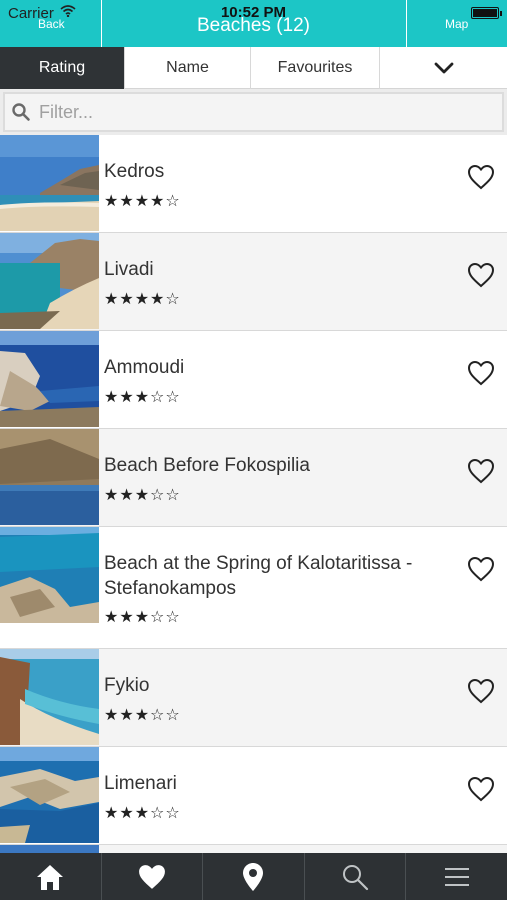 Image resolution: width=507 pixels, height=900 pixels. I want to click on home-icon, so click(50, 877).